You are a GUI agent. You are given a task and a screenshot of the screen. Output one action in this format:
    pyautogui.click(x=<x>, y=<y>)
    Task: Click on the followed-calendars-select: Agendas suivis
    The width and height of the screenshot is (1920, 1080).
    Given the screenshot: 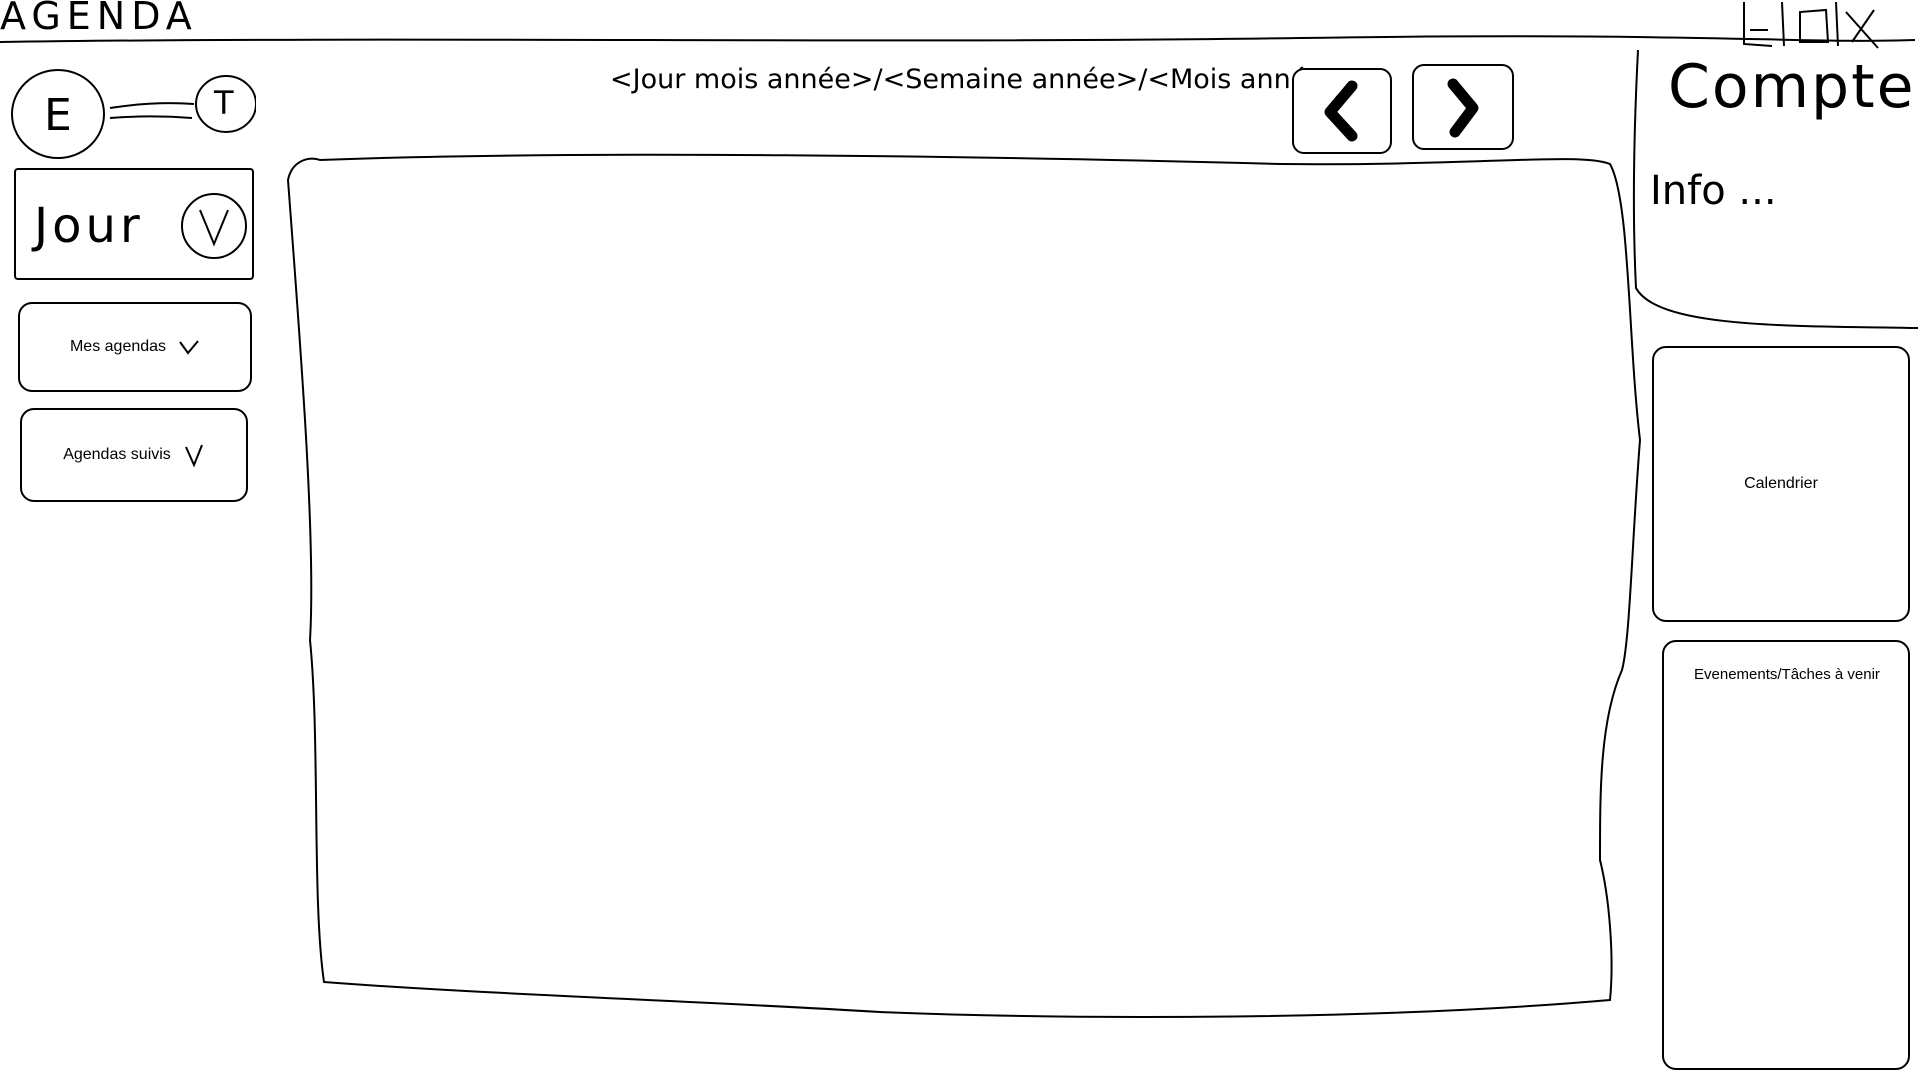 What is the action you would take?
    pyautogui.click(x=134, y=455)
    